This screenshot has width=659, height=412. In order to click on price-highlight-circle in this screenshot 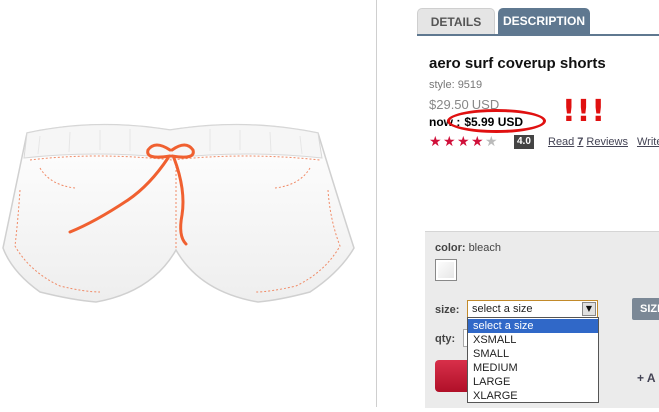, I will do `click(496, 121)`.